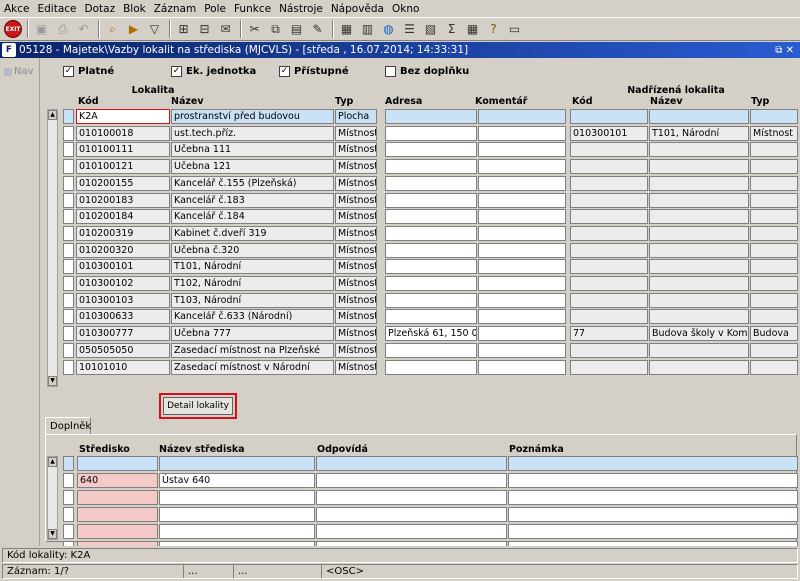 This screenshot has height=581, width=800. I want to click on subcell-nazev, so click(237, 497).